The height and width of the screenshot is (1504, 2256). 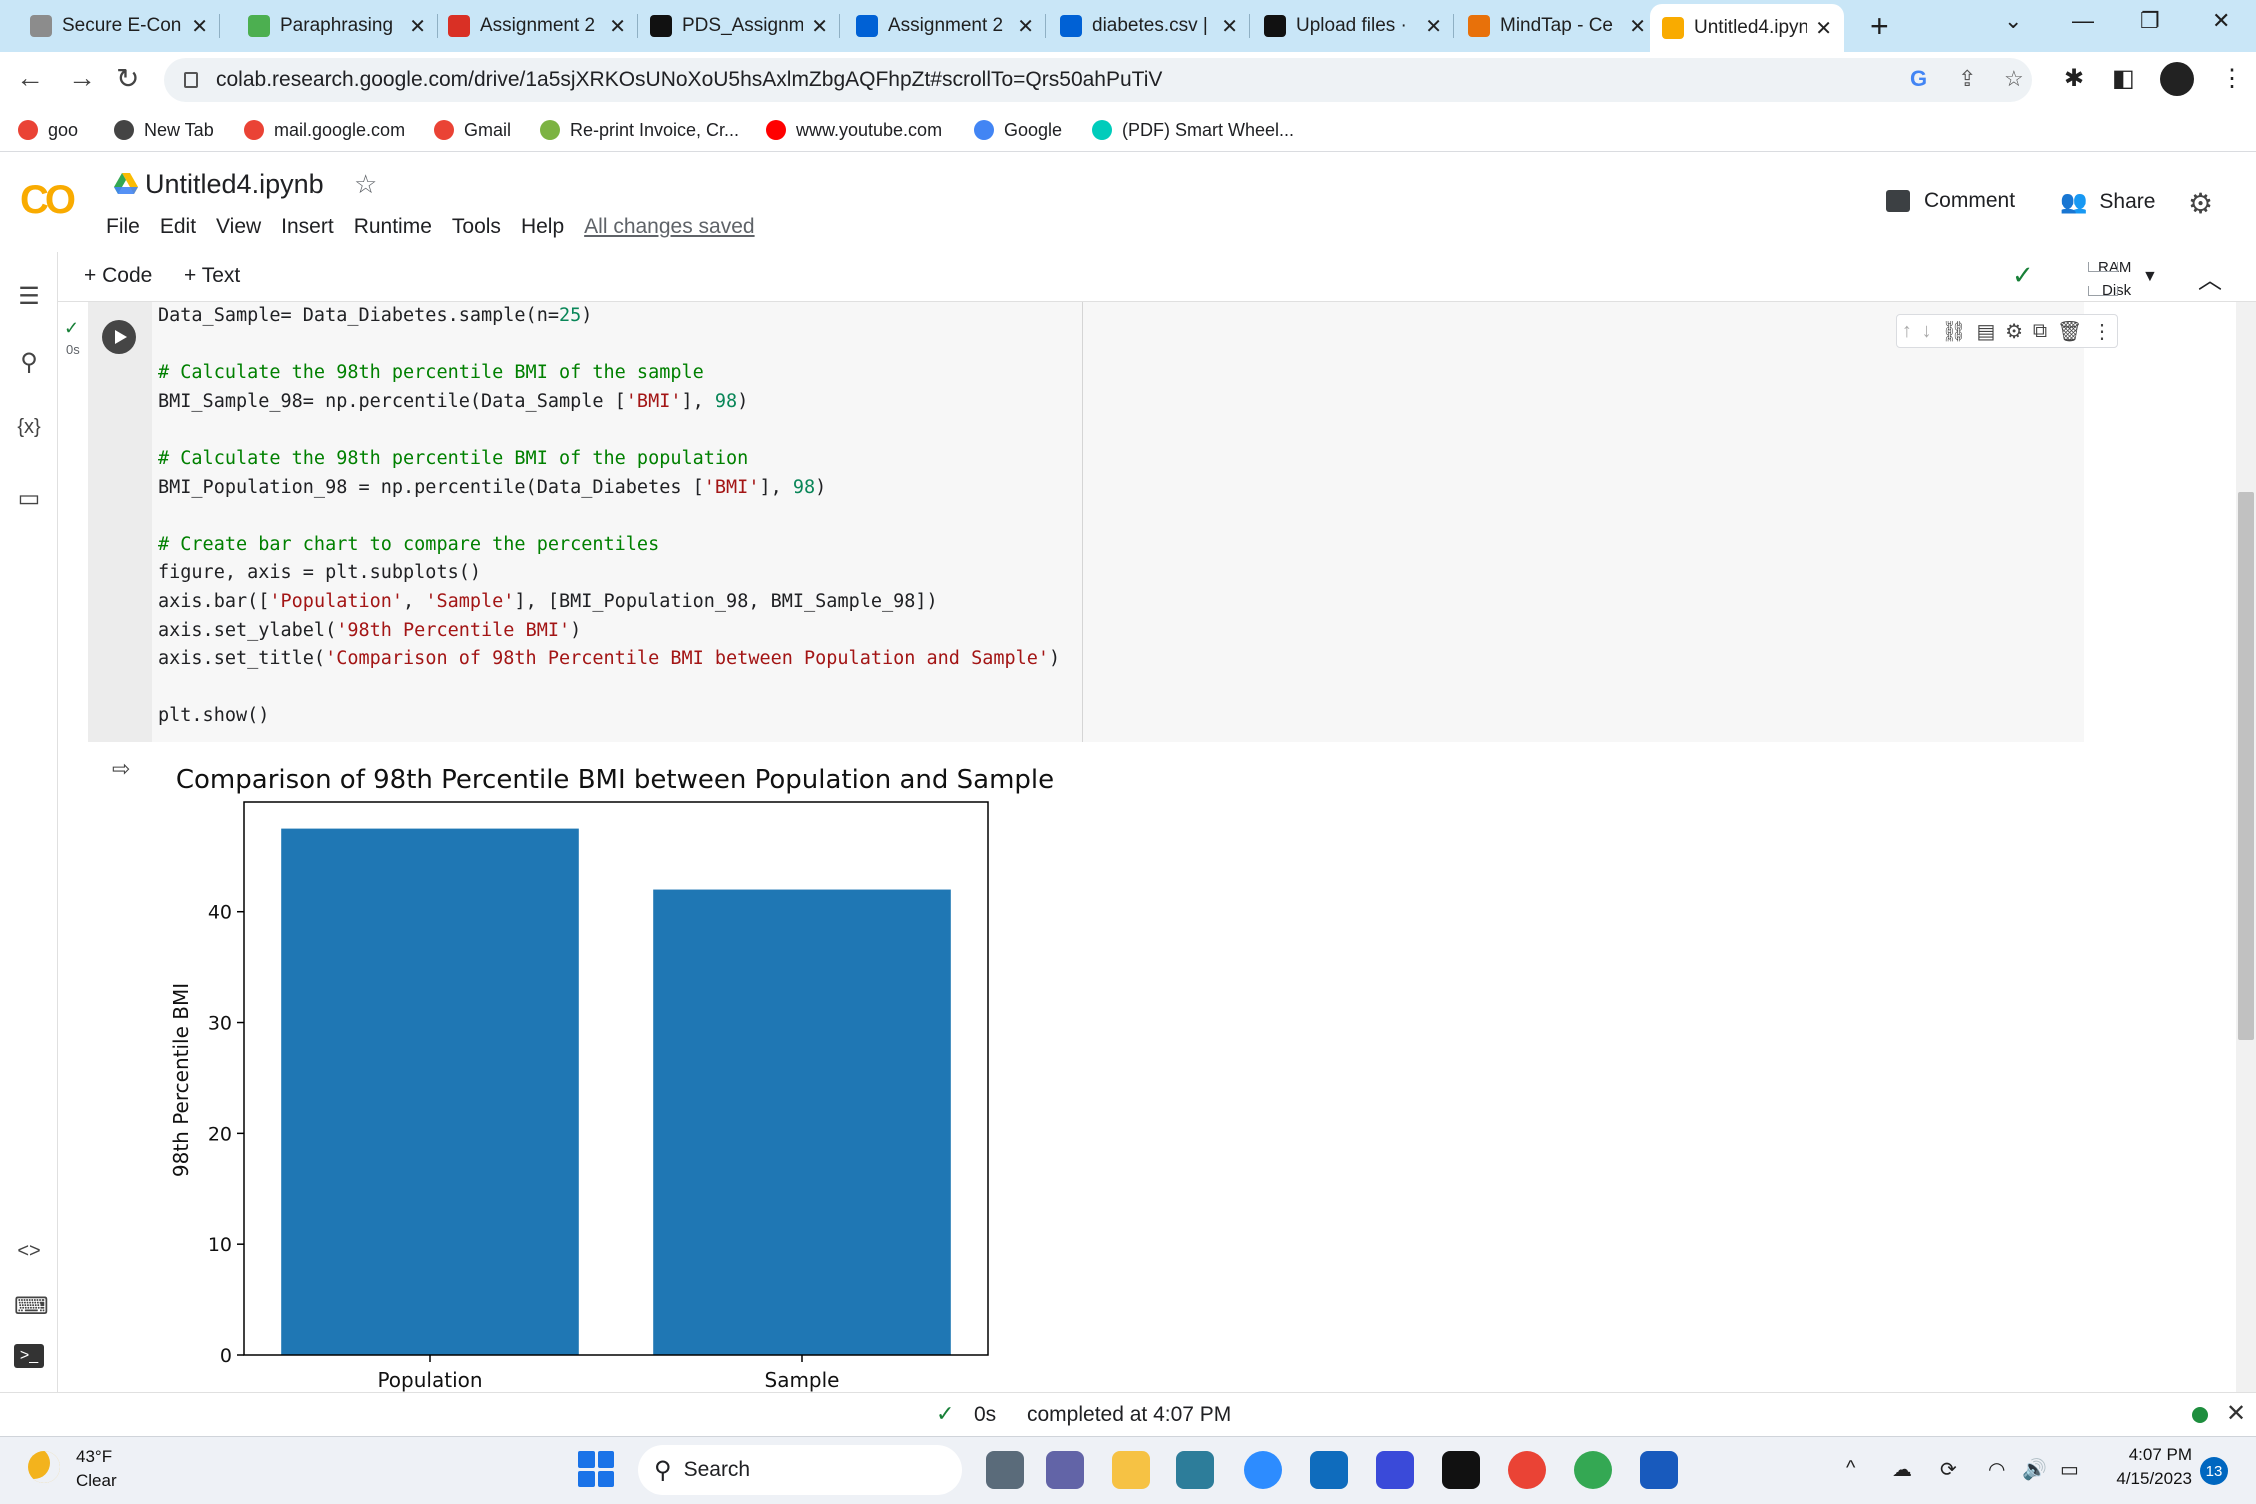 I want to click on windows-start-button, so click(x=596, y=1469).